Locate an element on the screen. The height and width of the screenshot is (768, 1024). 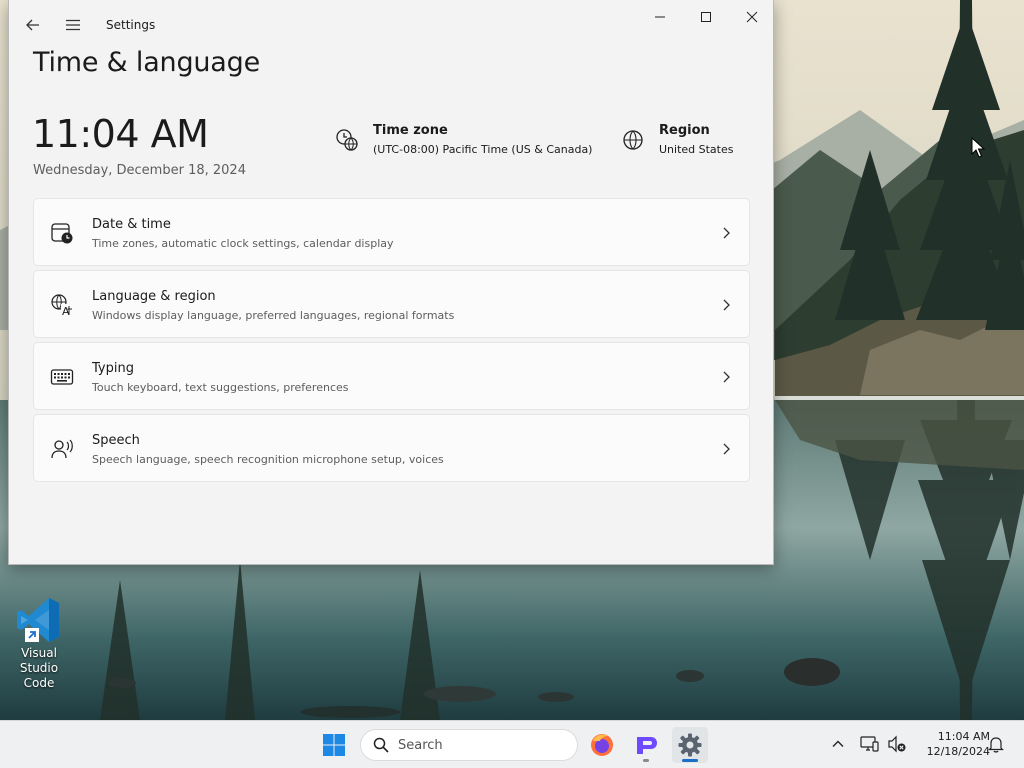
navigation-menu-button is located at coordinates (73, 25).